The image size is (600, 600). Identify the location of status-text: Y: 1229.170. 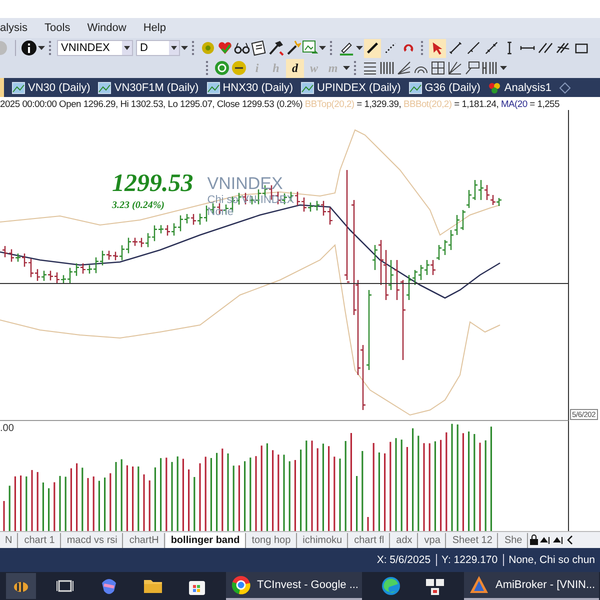
(469, 560).